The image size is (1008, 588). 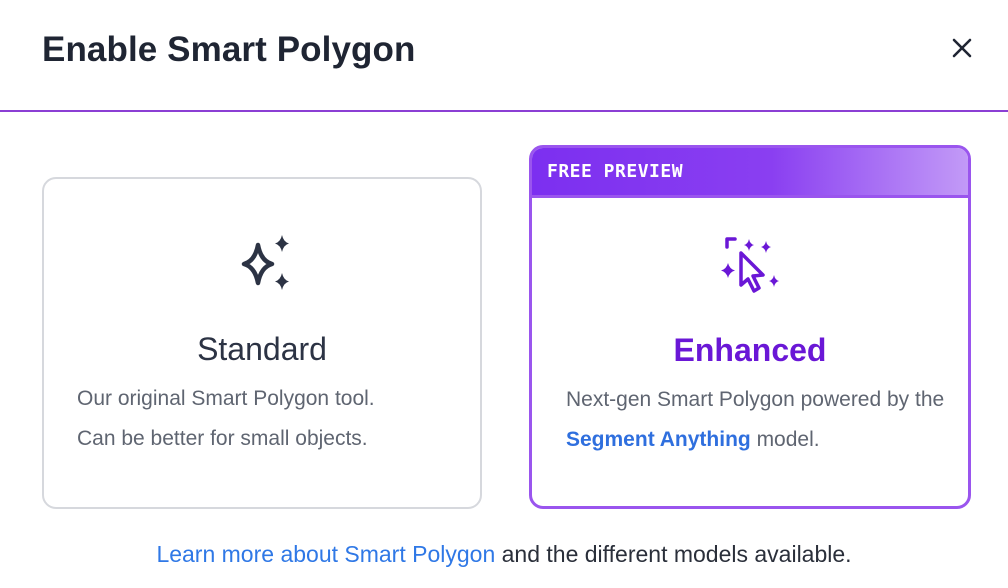 I want to click on close-icon, so click(x=962, y=48).